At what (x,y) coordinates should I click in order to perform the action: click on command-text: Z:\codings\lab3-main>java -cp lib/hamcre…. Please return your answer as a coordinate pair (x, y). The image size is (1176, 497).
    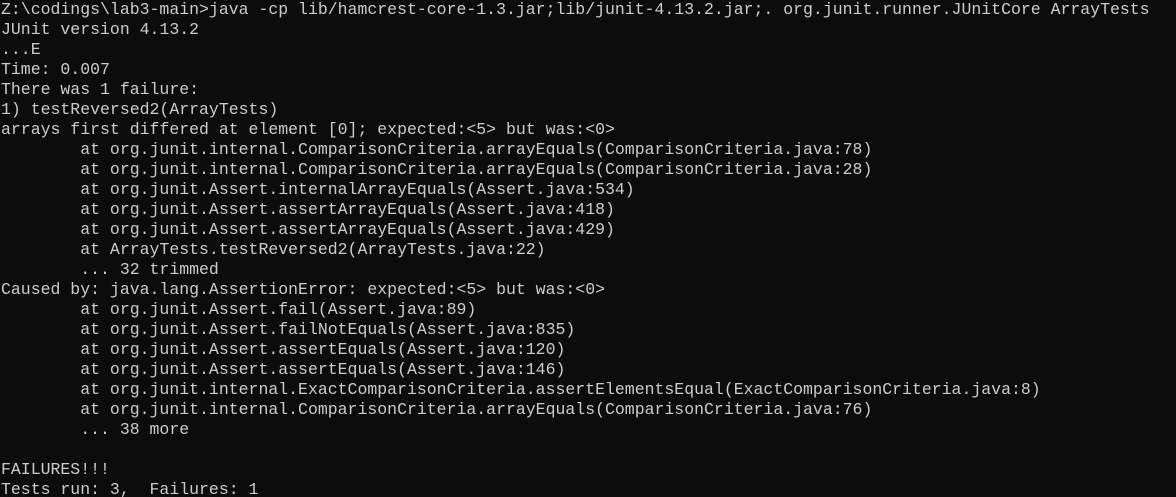
    Looking at the image, I should click on (575, 9).